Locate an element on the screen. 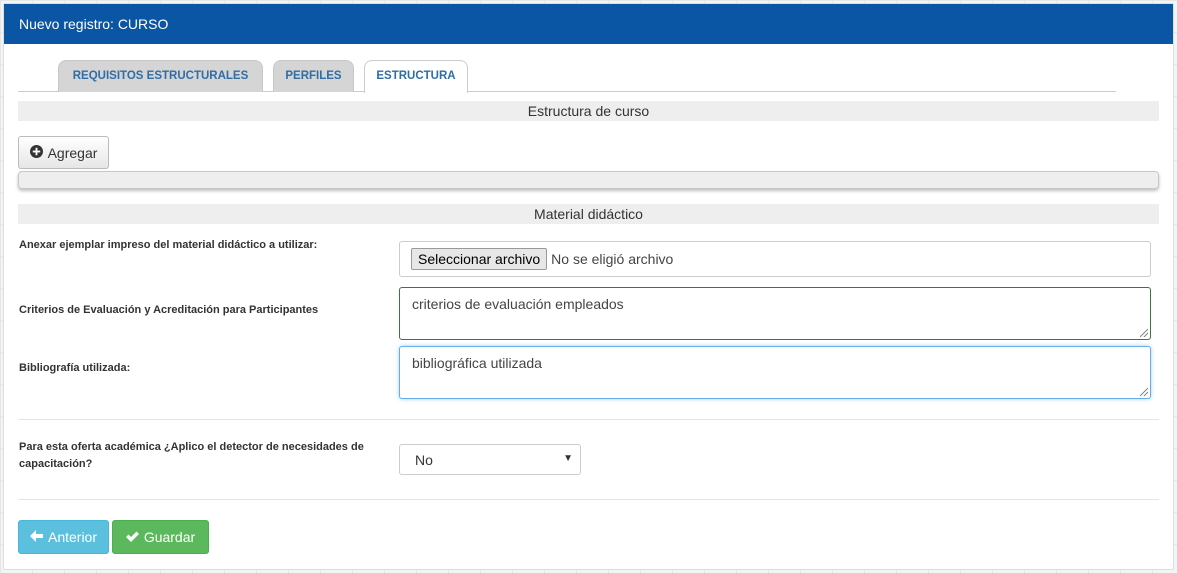 The image size is (1177, 573). agregar-button: Agregar is located at coordinates (63, 152).